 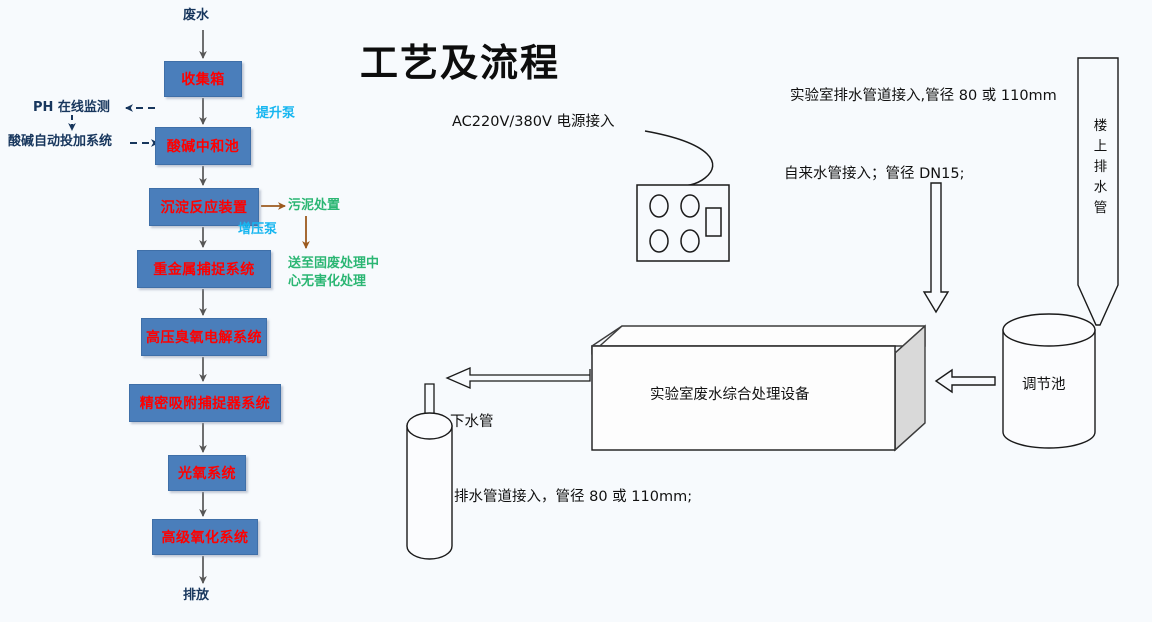 I want to click on ph-monitor-label: PH 在线监测, so click(x=71, y=107).